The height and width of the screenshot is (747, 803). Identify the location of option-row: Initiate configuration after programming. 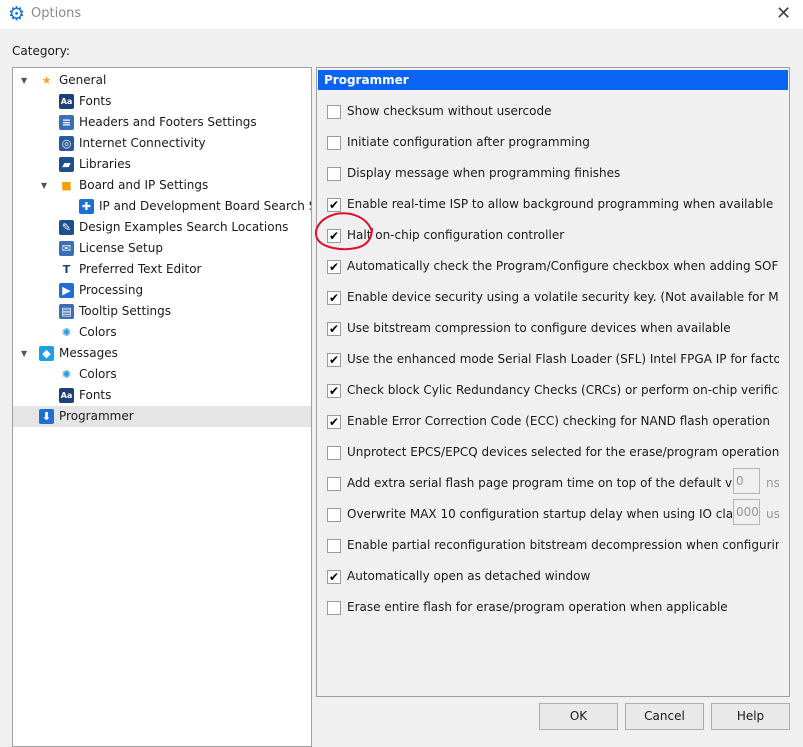
(553, 143).